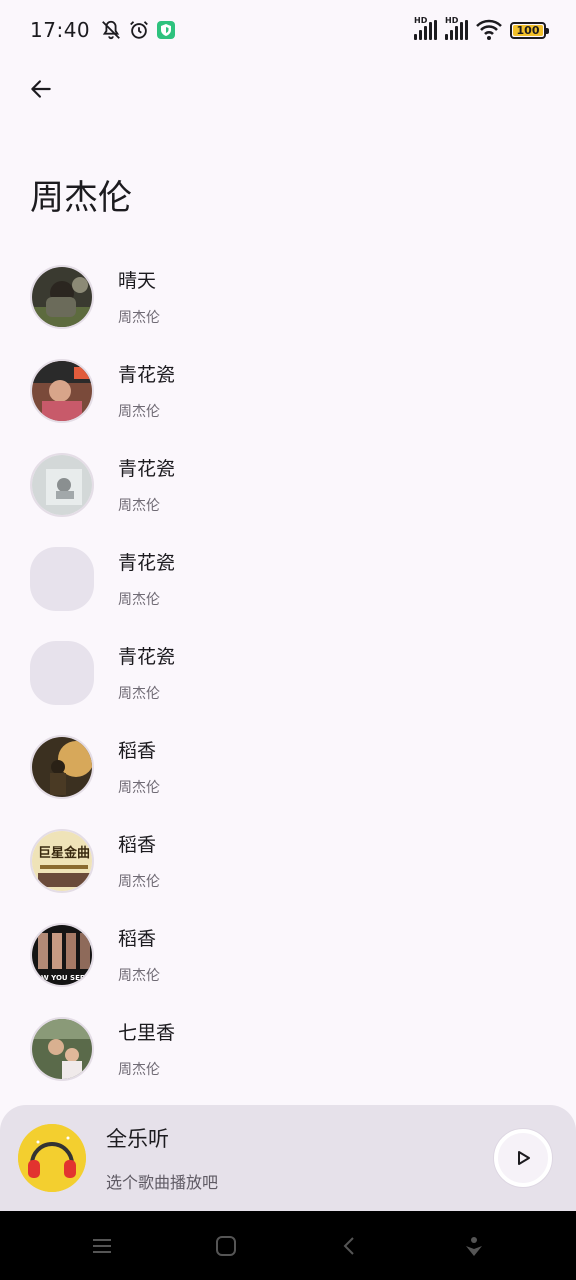 The image size is (576, 1280). Describe the element at coordinates (288, 955) in the screenshot. I see `song-item: NOW YOU SEE ME 稻香 周杰伦` at that location.